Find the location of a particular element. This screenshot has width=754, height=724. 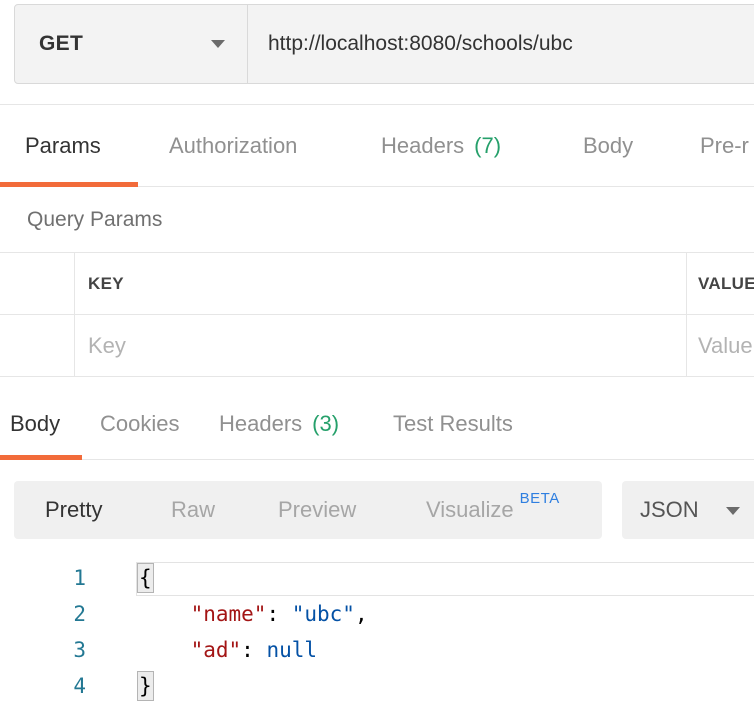

view-visualize-button: Visualize BETA is located at coordinates (493, 510).